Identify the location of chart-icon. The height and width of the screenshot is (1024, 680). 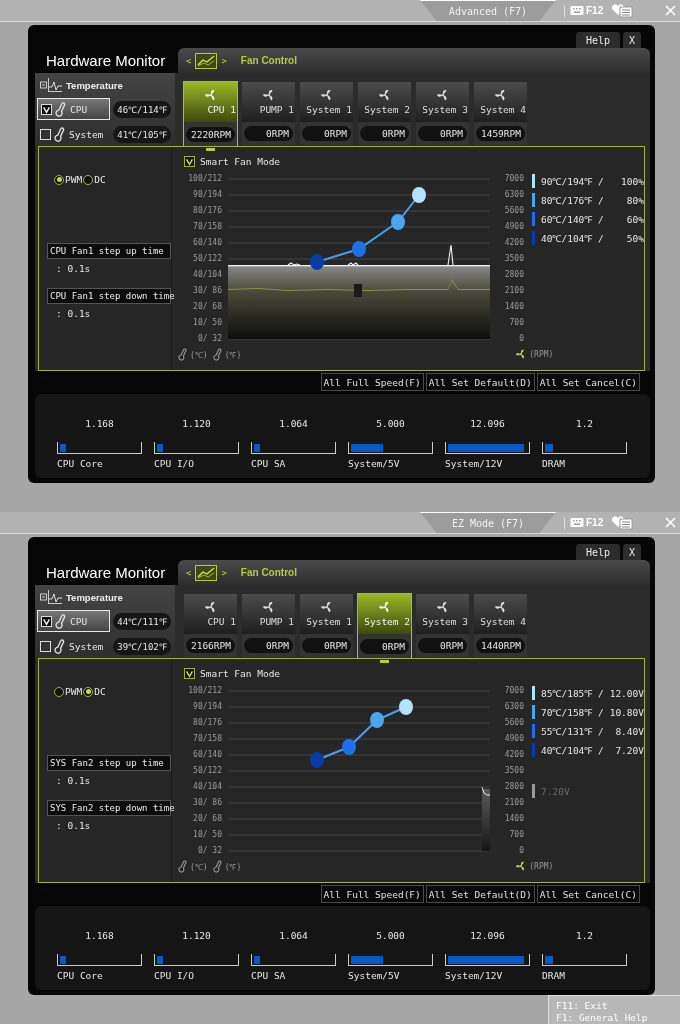
(206, 572).